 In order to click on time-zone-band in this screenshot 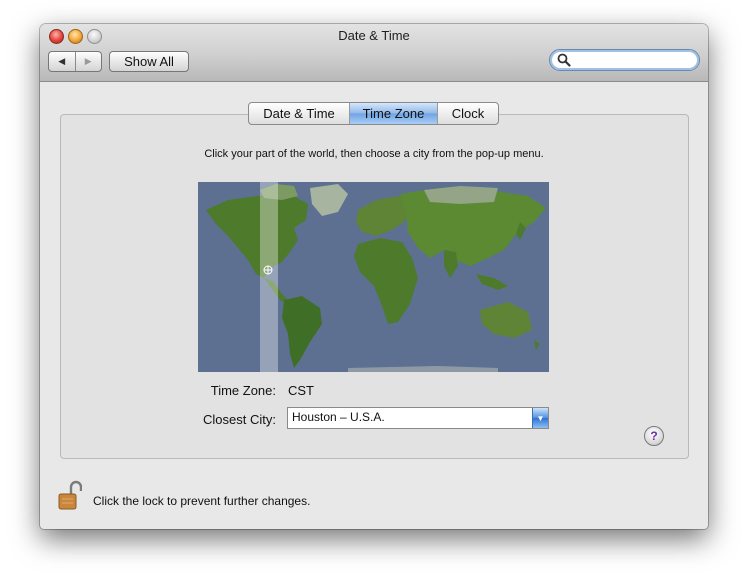, I will do `click(269, 277)`.